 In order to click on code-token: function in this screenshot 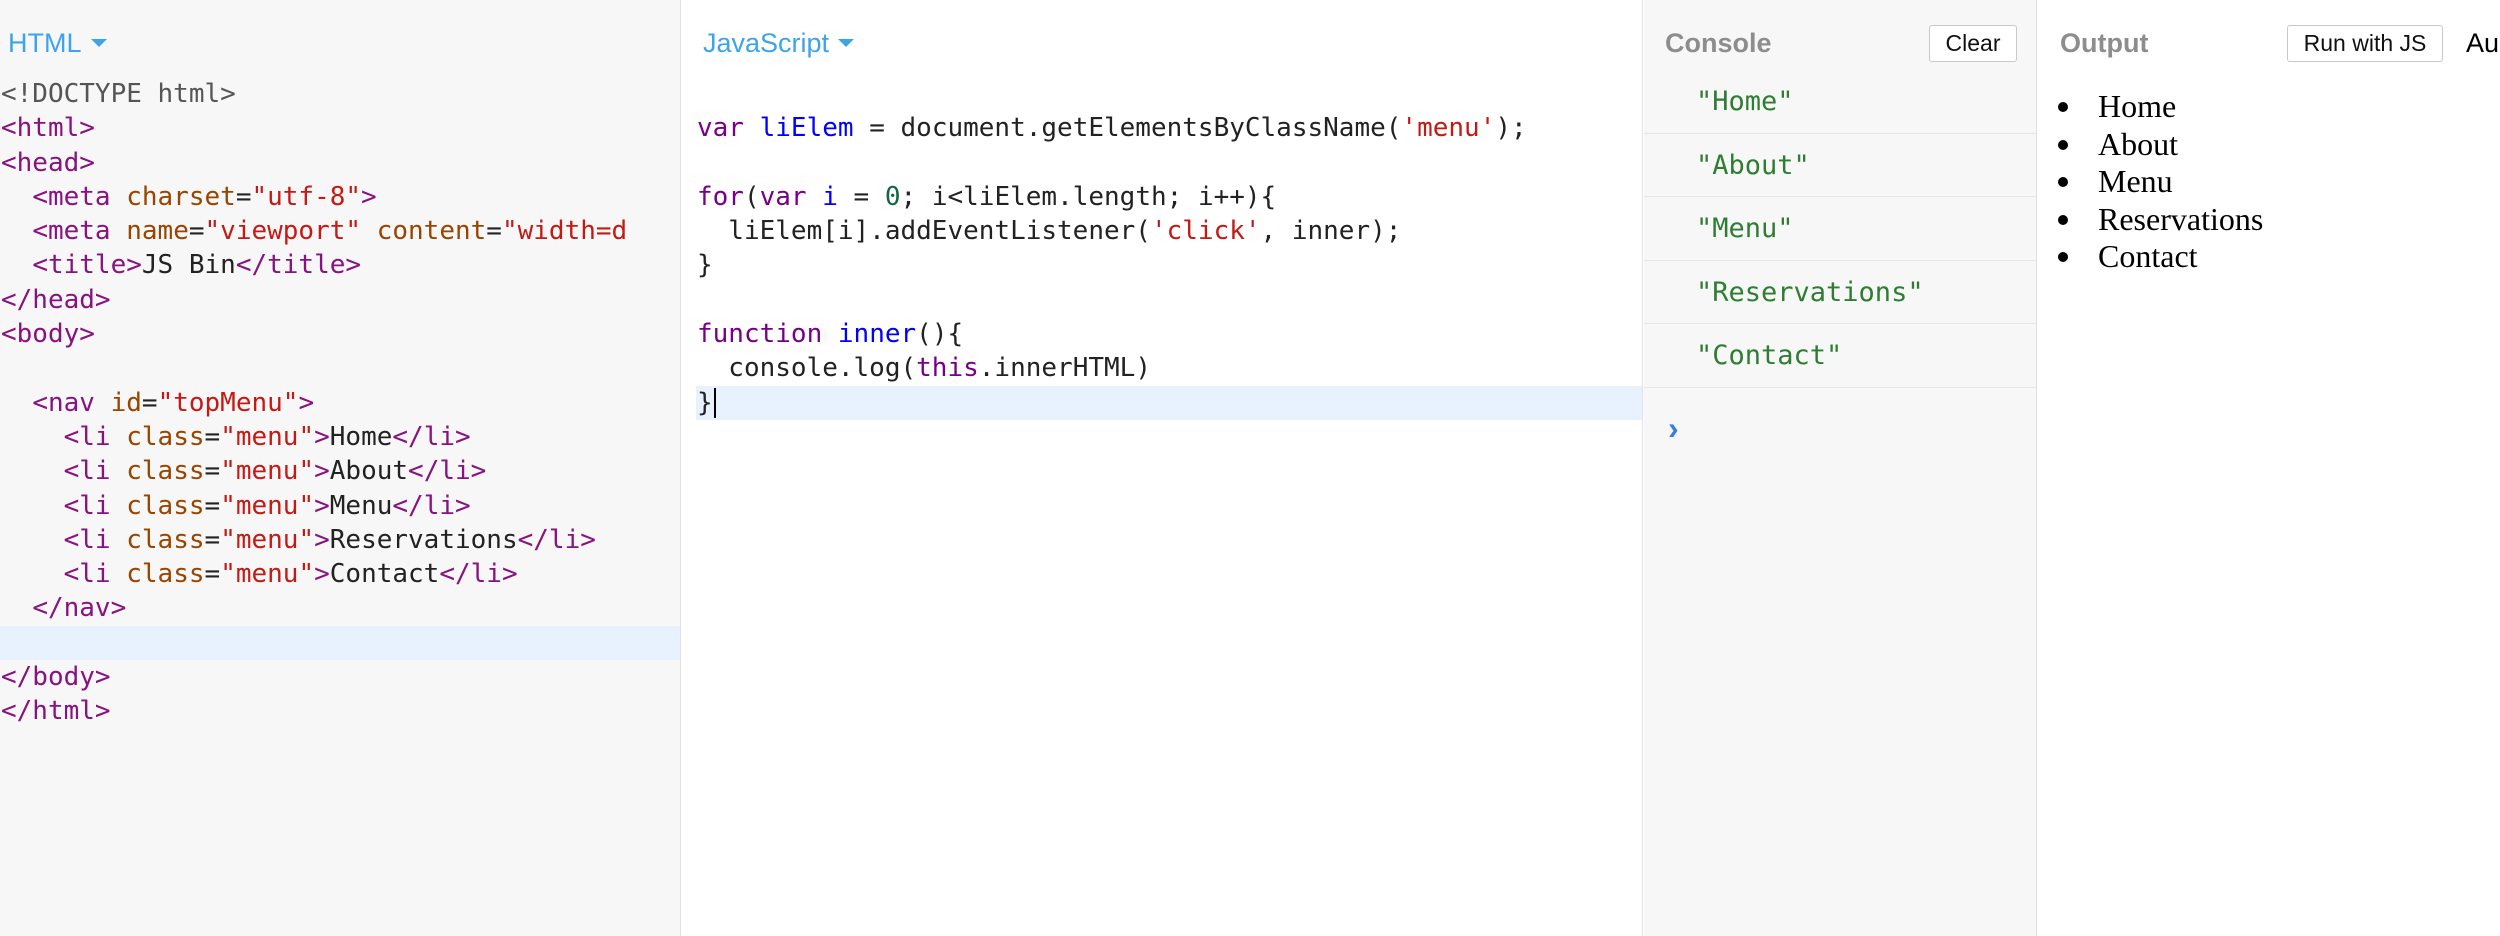, I will do `click(767, 334)`.